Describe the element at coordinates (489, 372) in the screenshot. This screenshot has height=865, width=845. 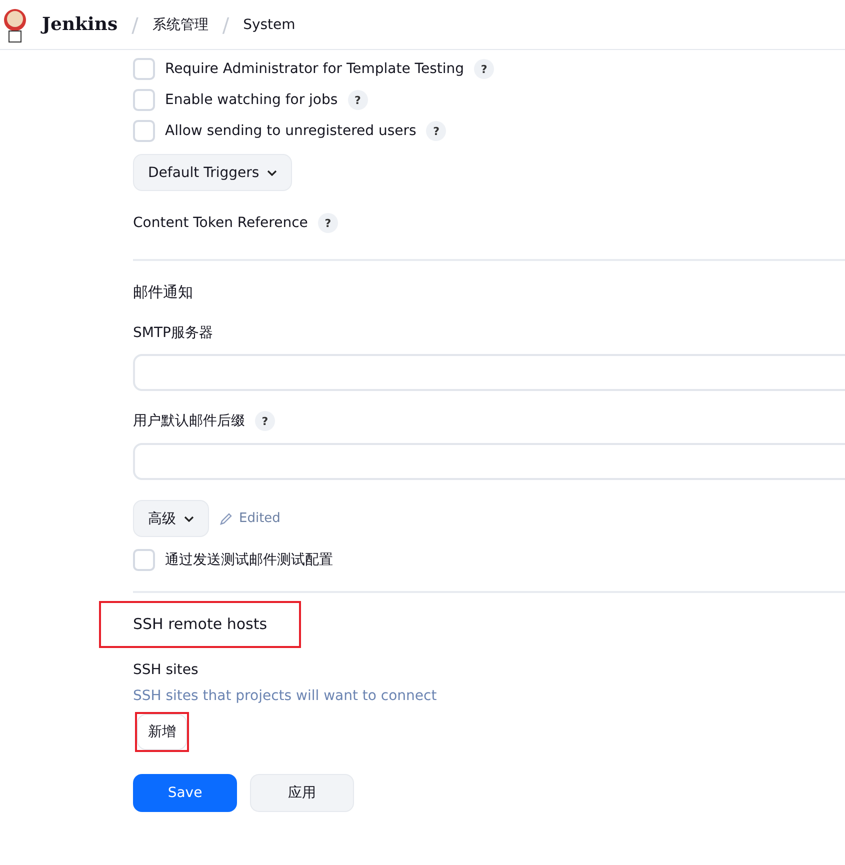
I see `smtp-field` at that location.